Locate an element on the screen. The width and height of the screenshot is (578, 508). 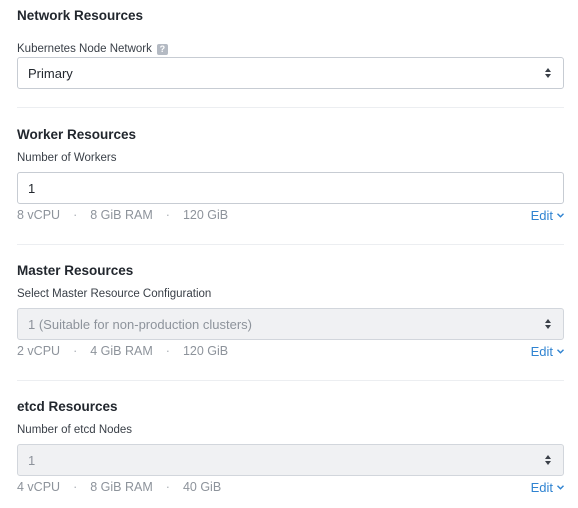
etcd-nodes-select-value: 1 is located at coordinates (32, 460).